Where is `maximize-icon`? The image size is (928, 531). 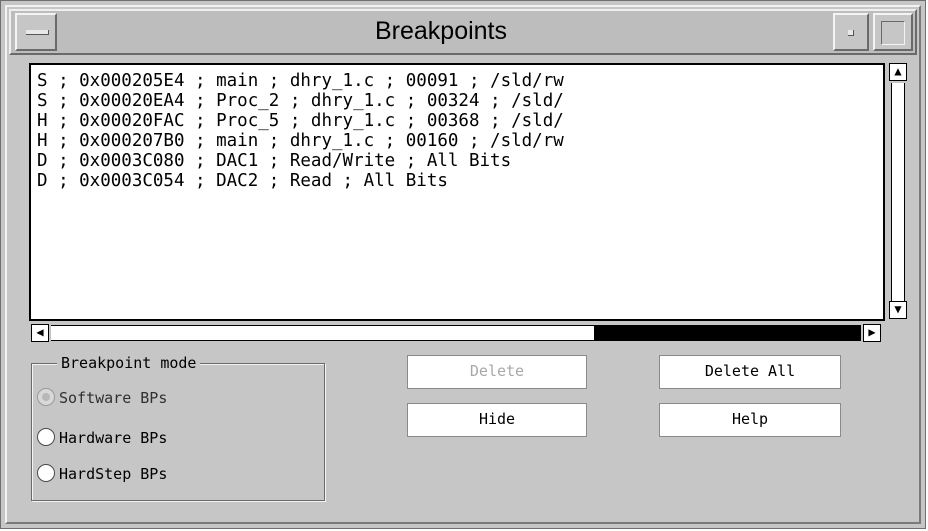 maximize-icon is located at coordinates (893, 33).